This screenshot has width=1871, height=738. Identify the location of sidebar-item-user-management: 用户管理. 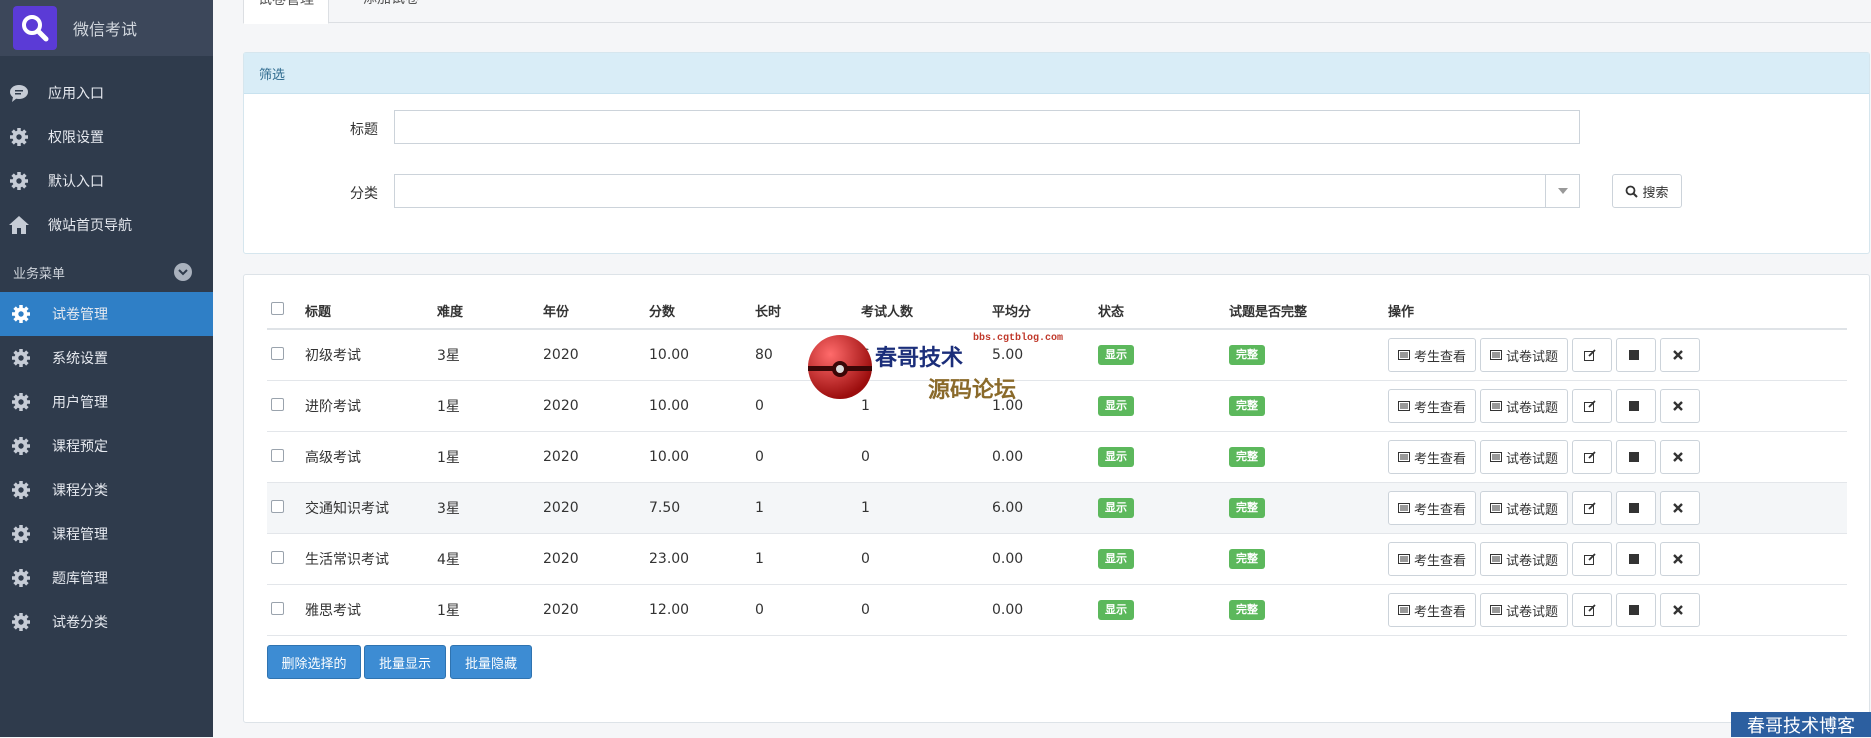
(106, 402).